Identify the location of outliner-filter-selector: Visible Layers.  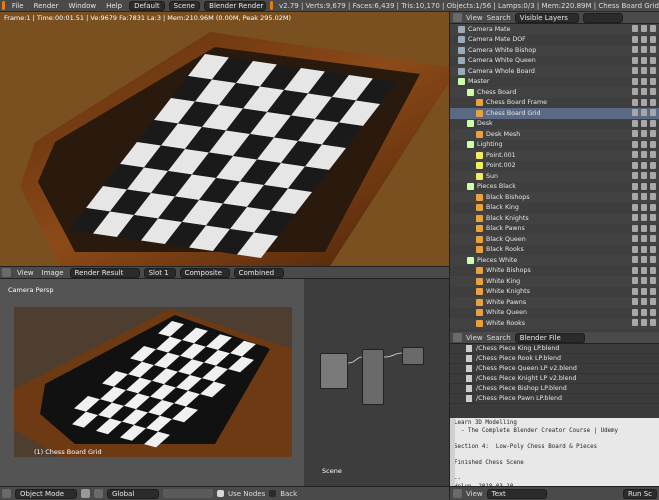
(546, 17).